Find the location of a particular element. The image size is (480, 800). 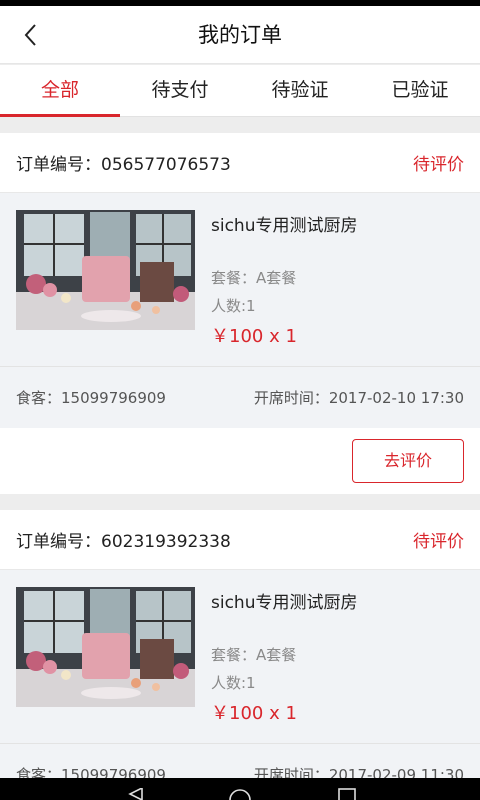

back-button is located at coordinates (31, 35).